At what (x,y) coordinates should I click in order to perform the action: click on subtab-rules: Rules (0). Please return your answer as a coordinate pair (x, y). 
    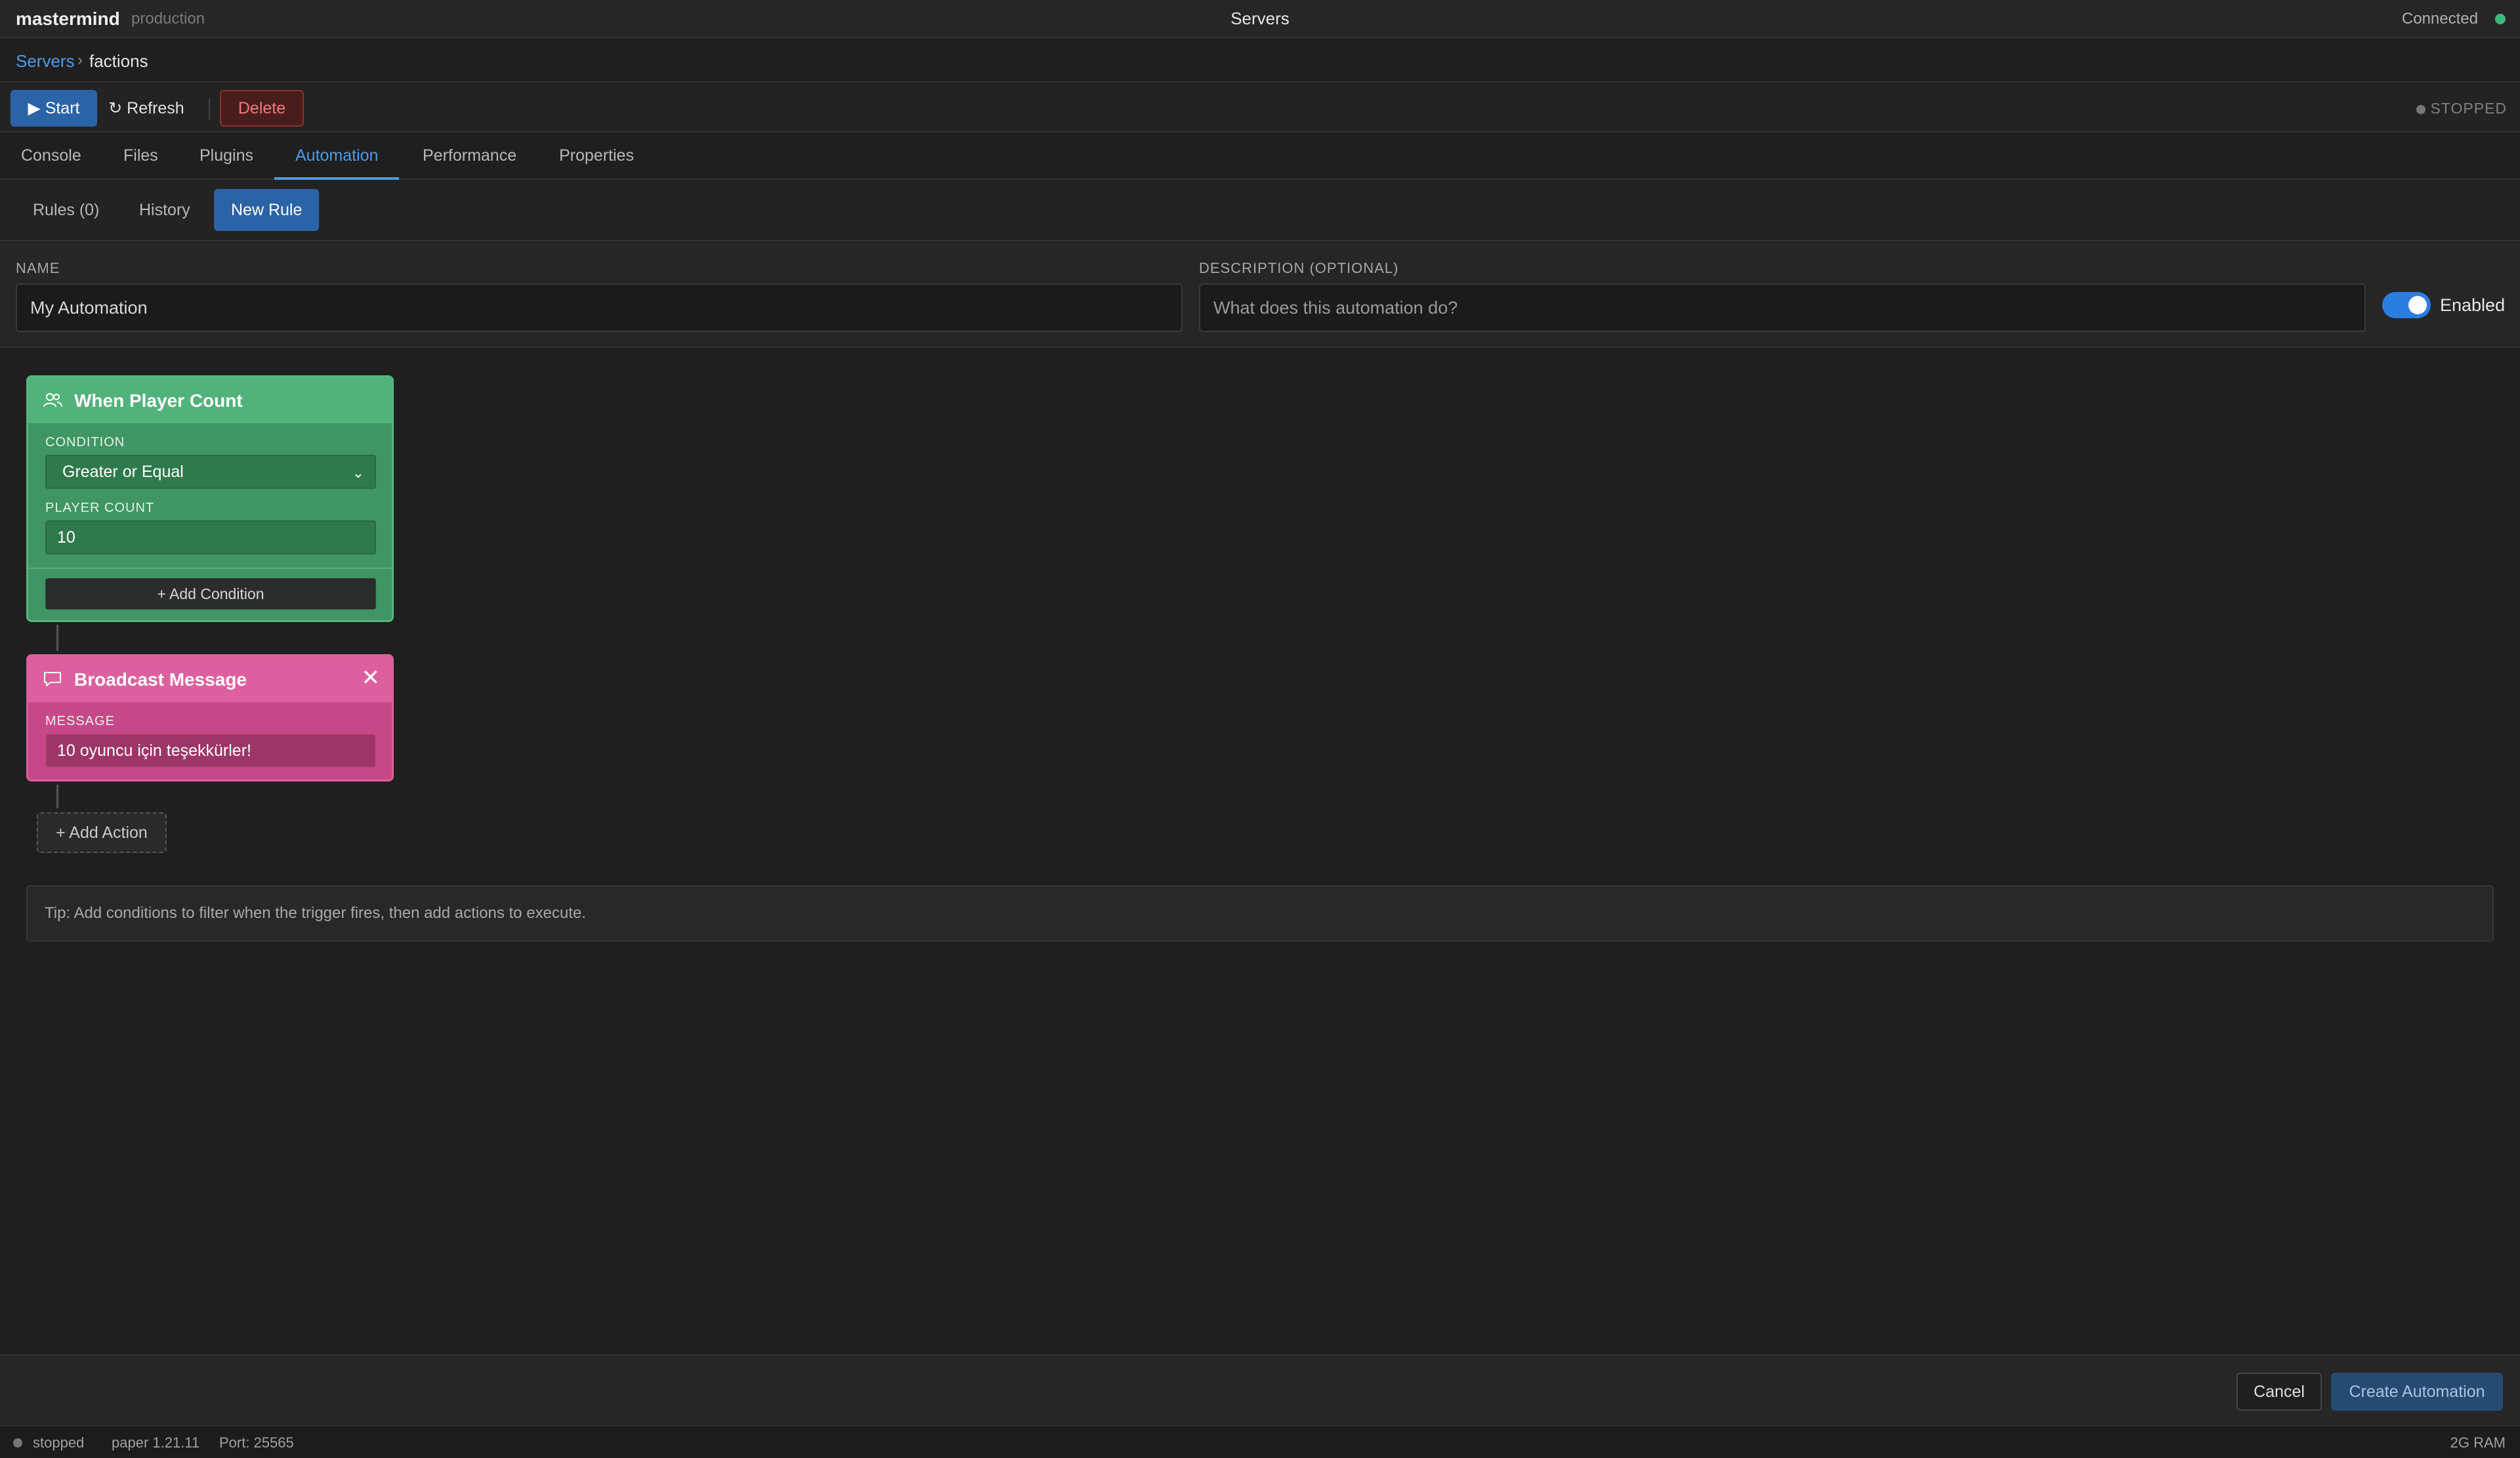
    Looking at the image, I should click on (66, 210).